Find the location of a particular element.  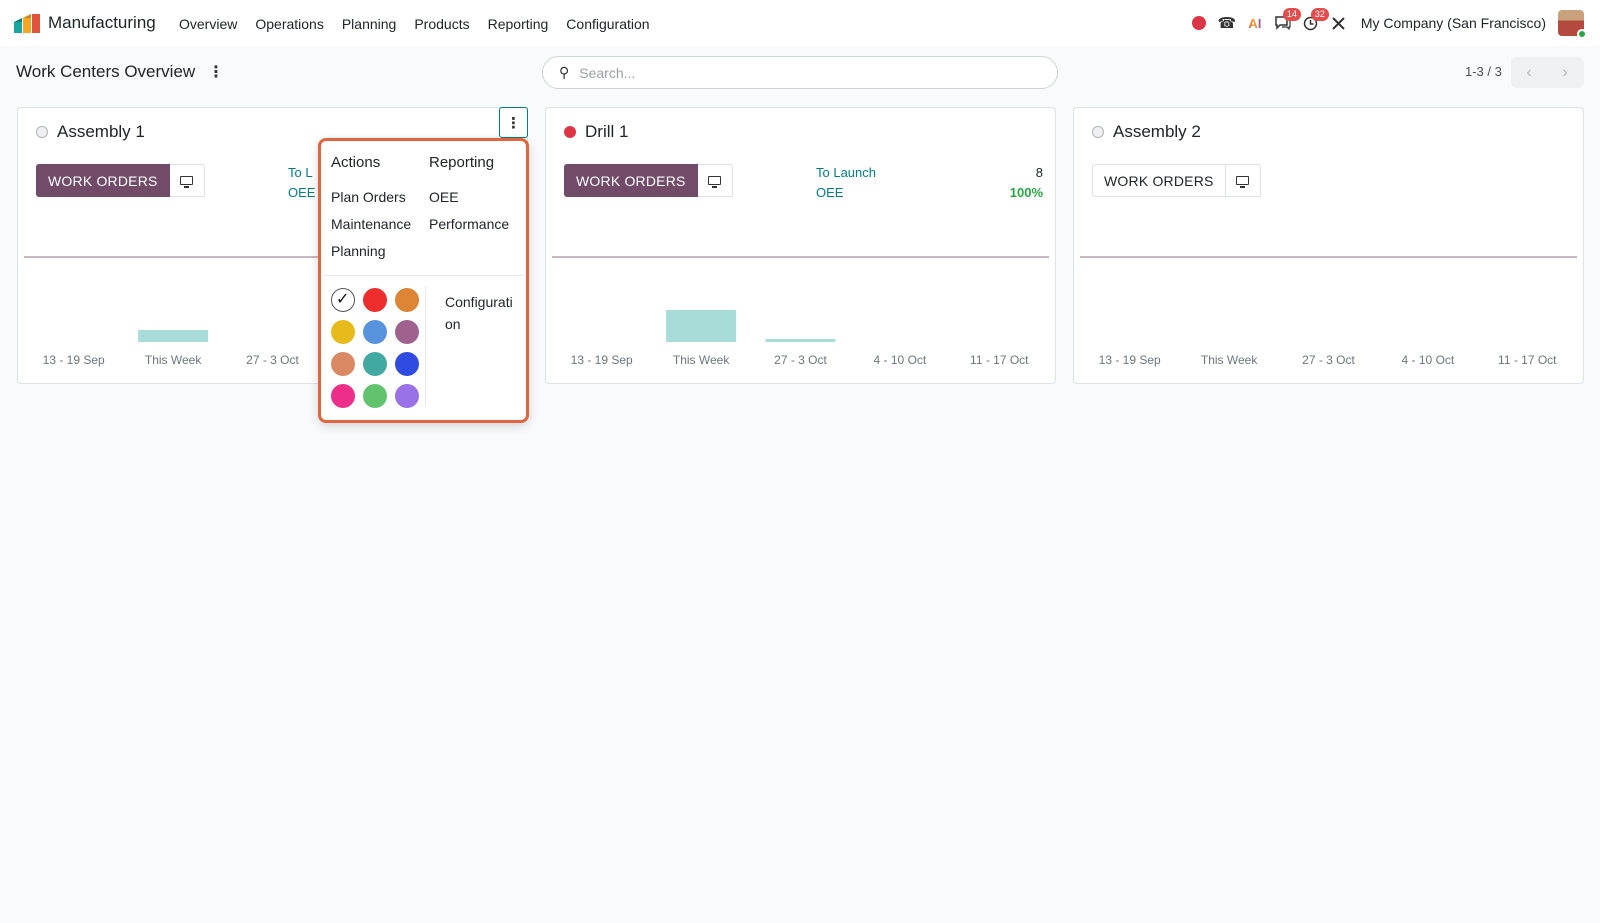

no-color-swatch is located at coordinates (343, 300).